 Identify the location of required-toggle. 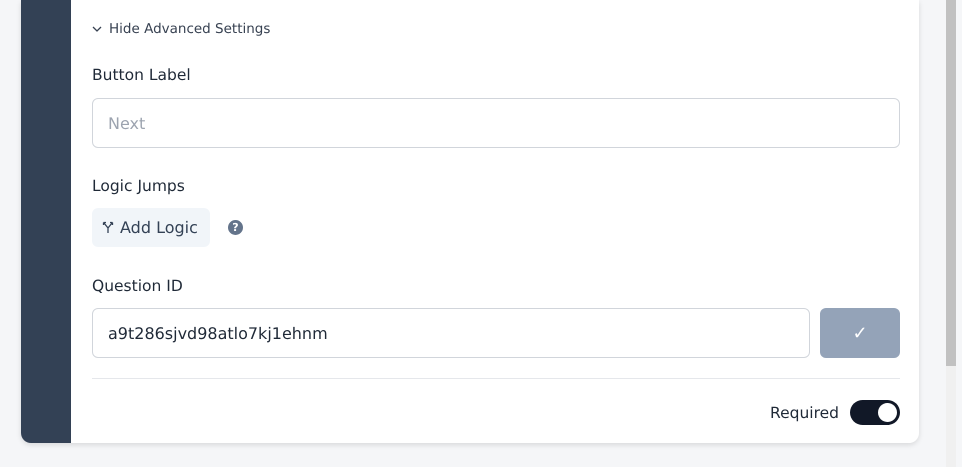
(875, 412).